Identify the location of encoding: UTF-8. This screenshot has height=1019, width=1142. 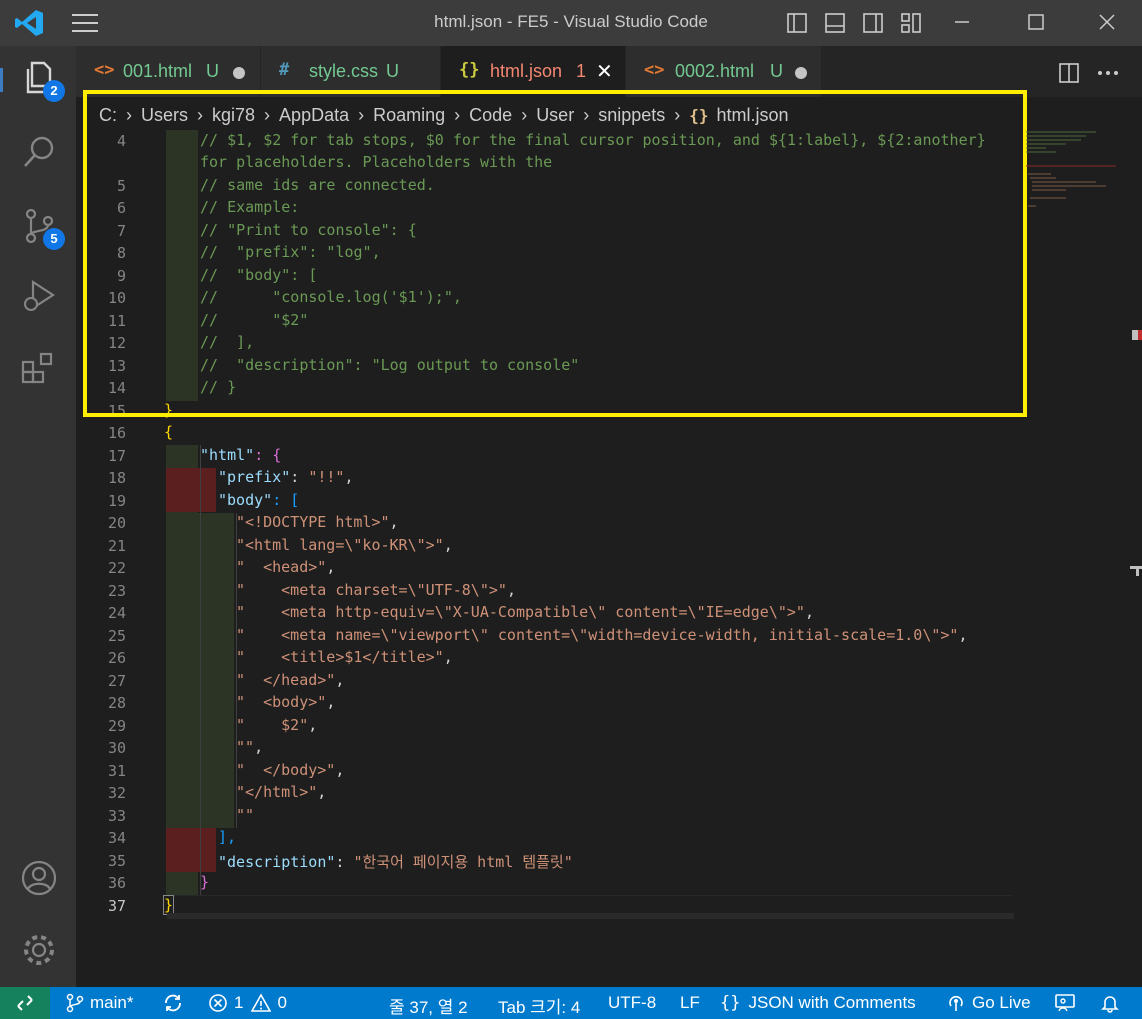
(632, 1003).